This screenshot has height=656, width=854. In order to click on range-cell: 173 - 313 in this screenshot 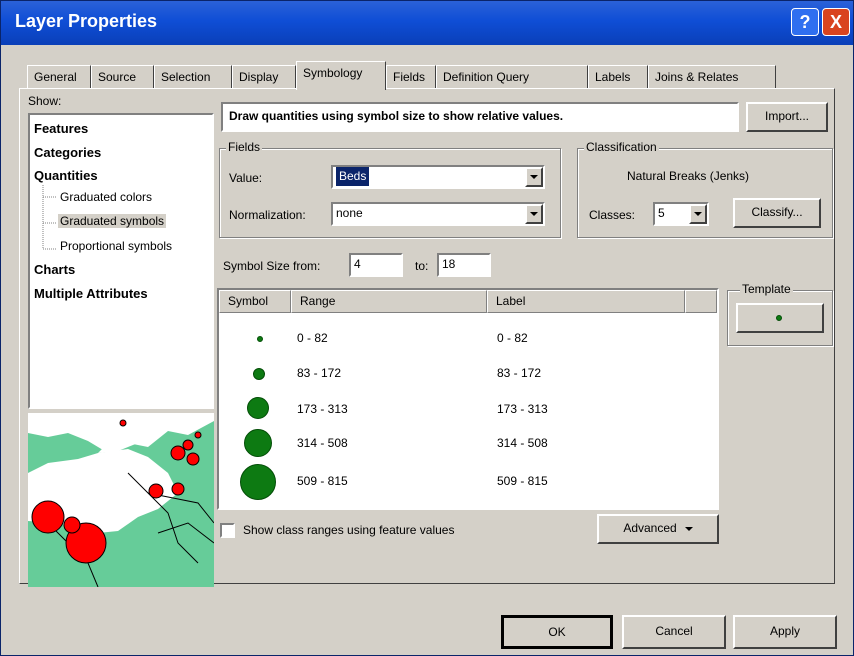, I will do `click(322, 409)`.